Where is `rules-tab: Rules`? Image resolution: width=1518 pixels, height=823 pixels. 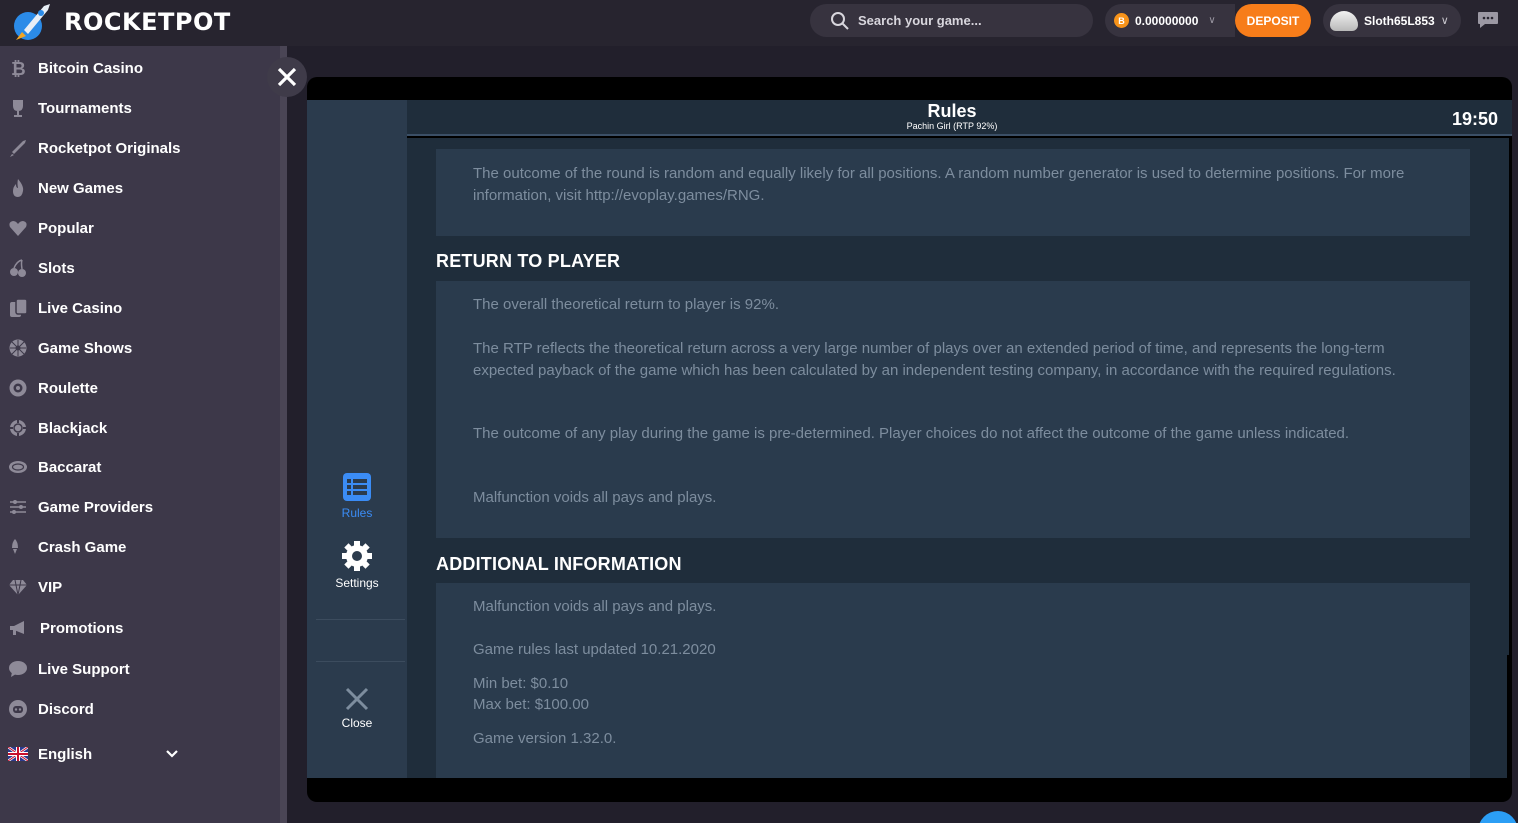
rules-tab: Rules is located at coordinates (357, 496).